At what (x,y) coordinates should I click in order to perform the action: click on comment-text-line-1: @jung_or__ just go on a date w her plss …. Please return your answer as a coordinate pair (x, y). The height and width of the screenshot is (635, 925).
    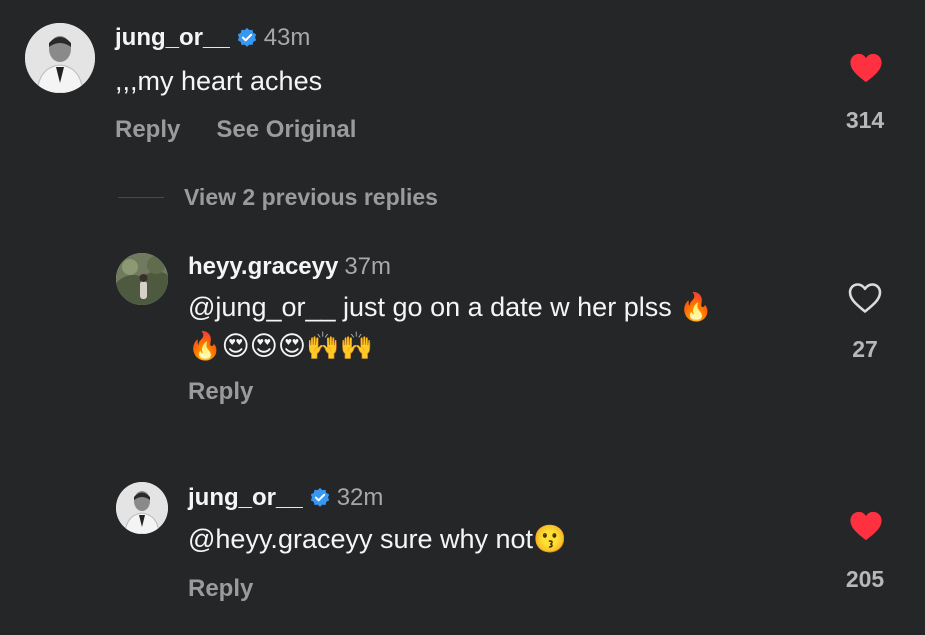
    Looking at the image, I should click on (450, 307).